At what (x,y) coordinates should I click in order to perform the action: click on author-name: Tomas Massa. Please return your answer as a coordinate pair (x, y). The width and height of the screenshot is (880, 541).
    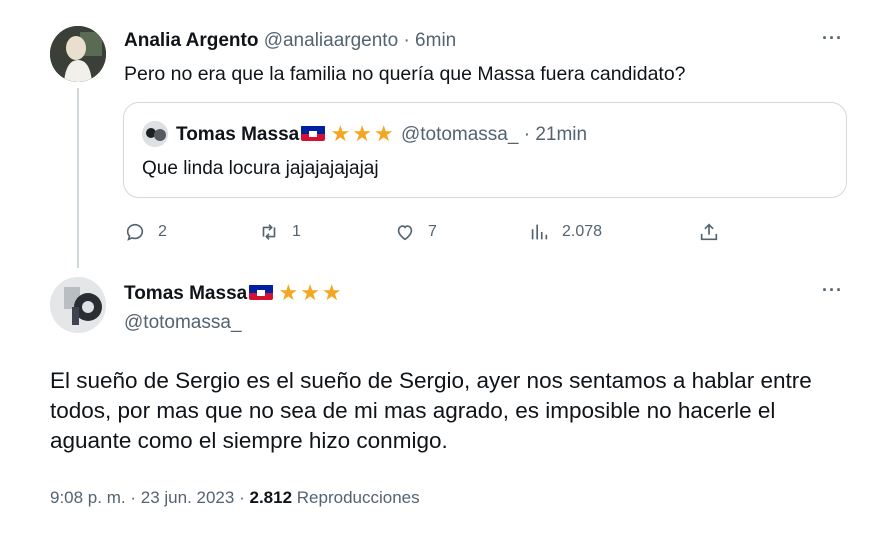
    Looking at the image, I should click on (185, 293).